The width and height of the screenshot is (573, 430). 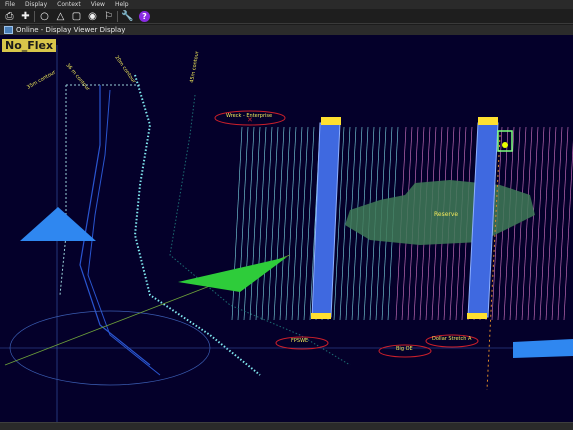 I want to click on contour-label-35m: 35m contour, so click(x=42, y=80).